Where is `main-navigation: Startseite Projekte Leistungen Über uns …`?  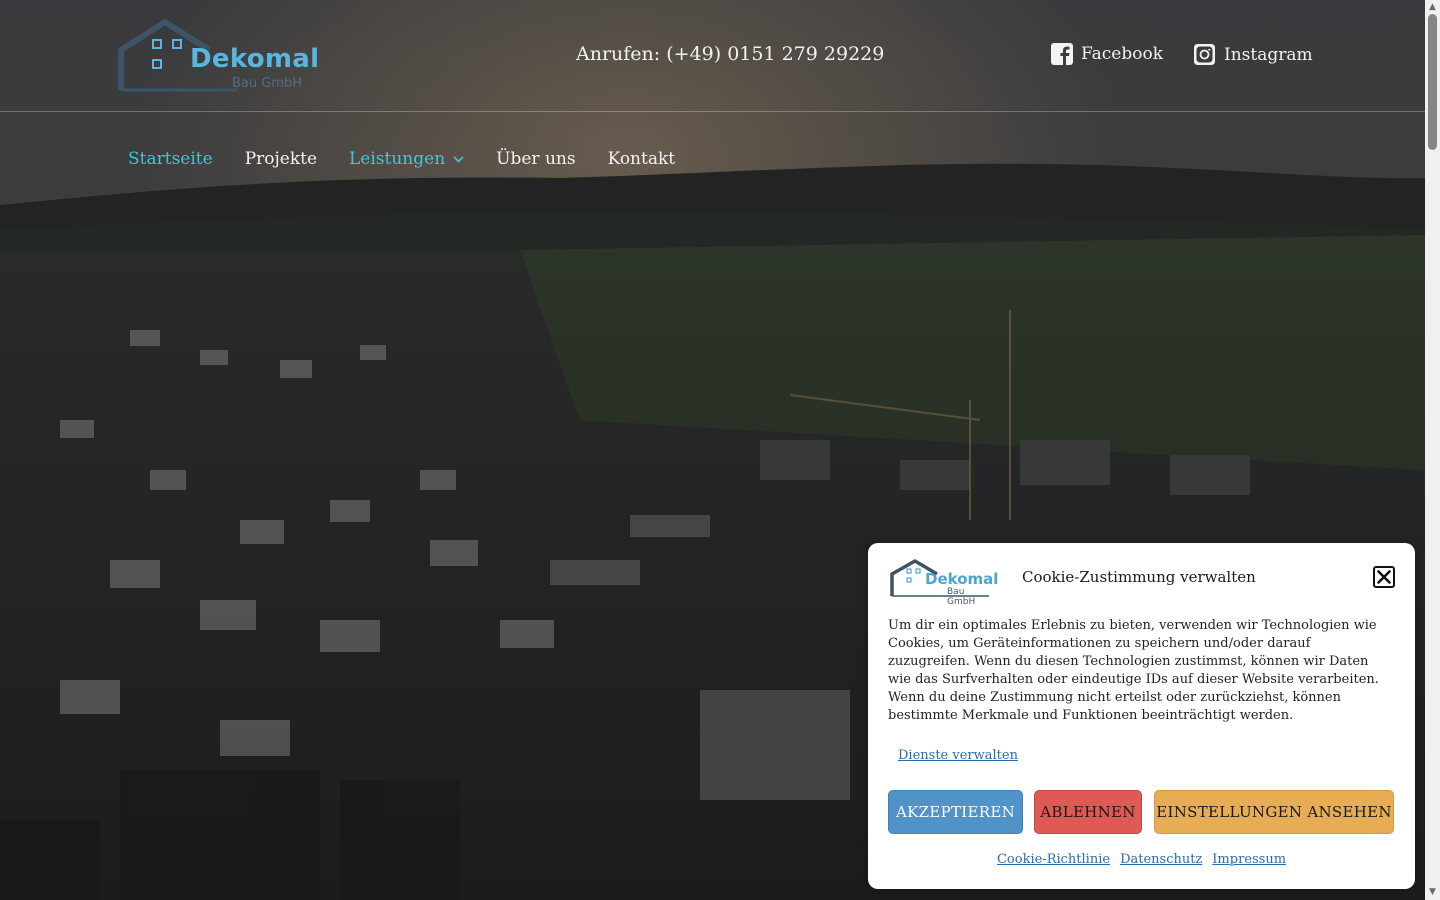 main-navigation: Startseite Projekte Leistungen Über uns … is located at coordinates (417, 159).